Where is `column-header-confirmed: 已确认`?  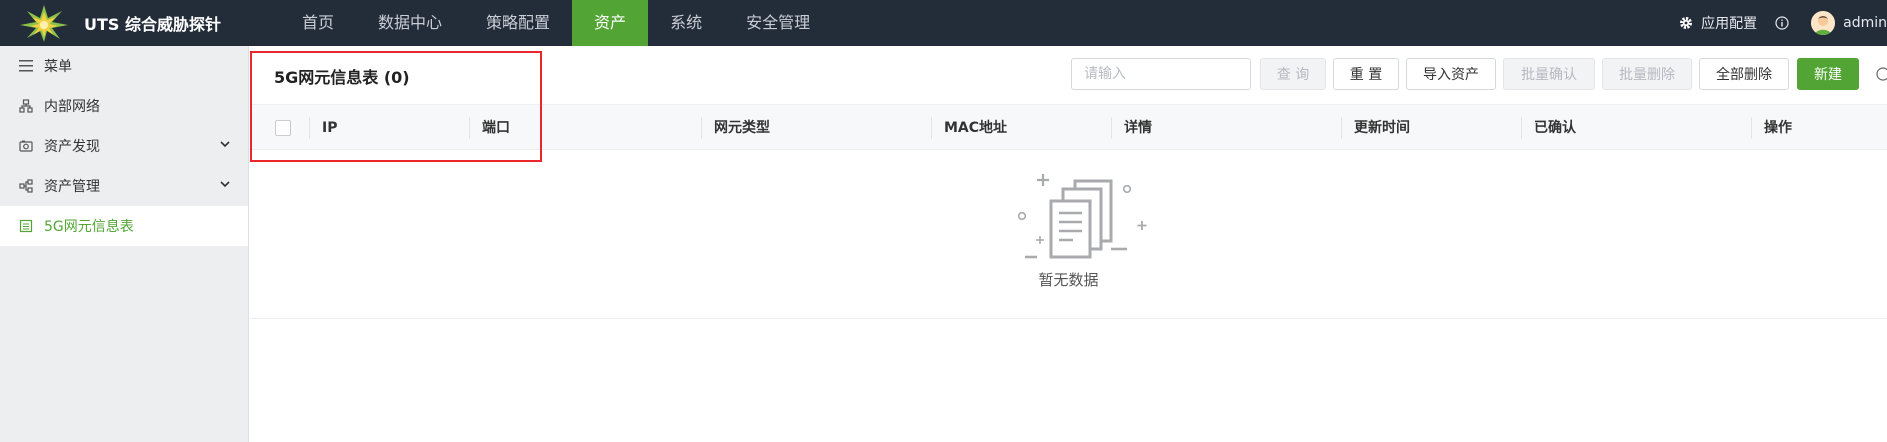
column-header-confirmed: 已确认 is located at coordinates (1555, 128).